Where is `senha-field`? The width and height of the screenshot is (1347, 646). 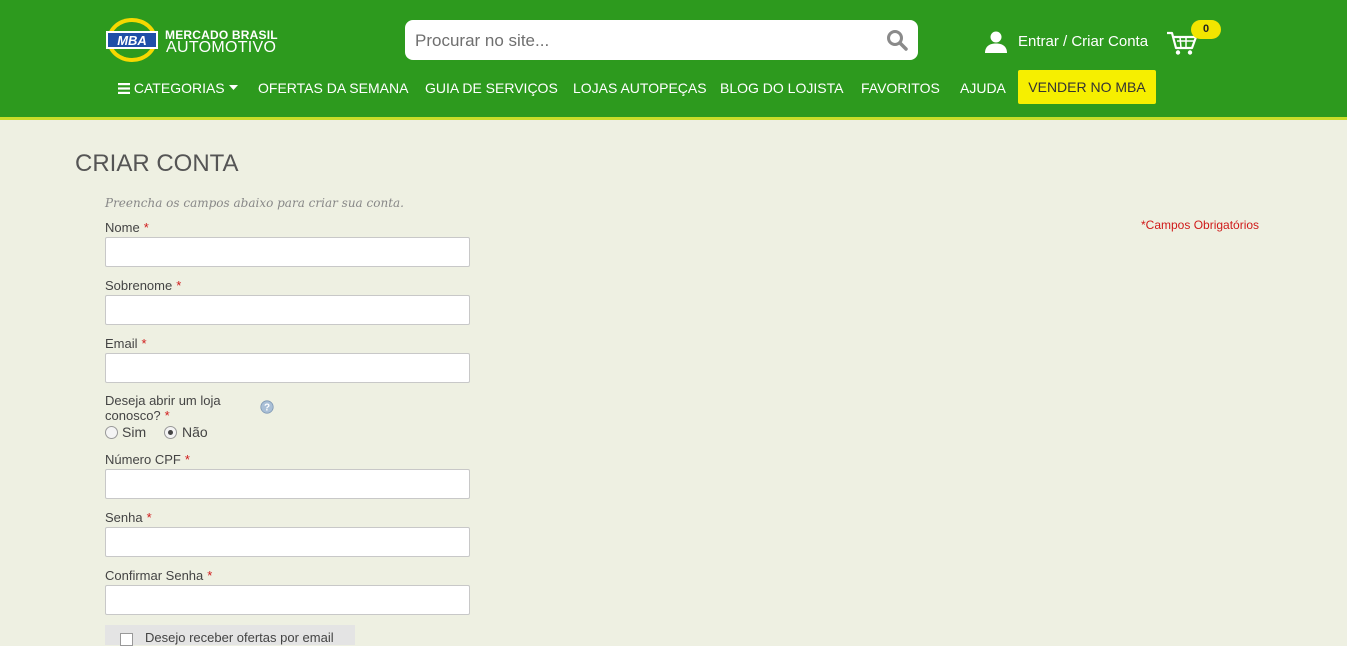 senha-field is located at coordinates (287, 542).